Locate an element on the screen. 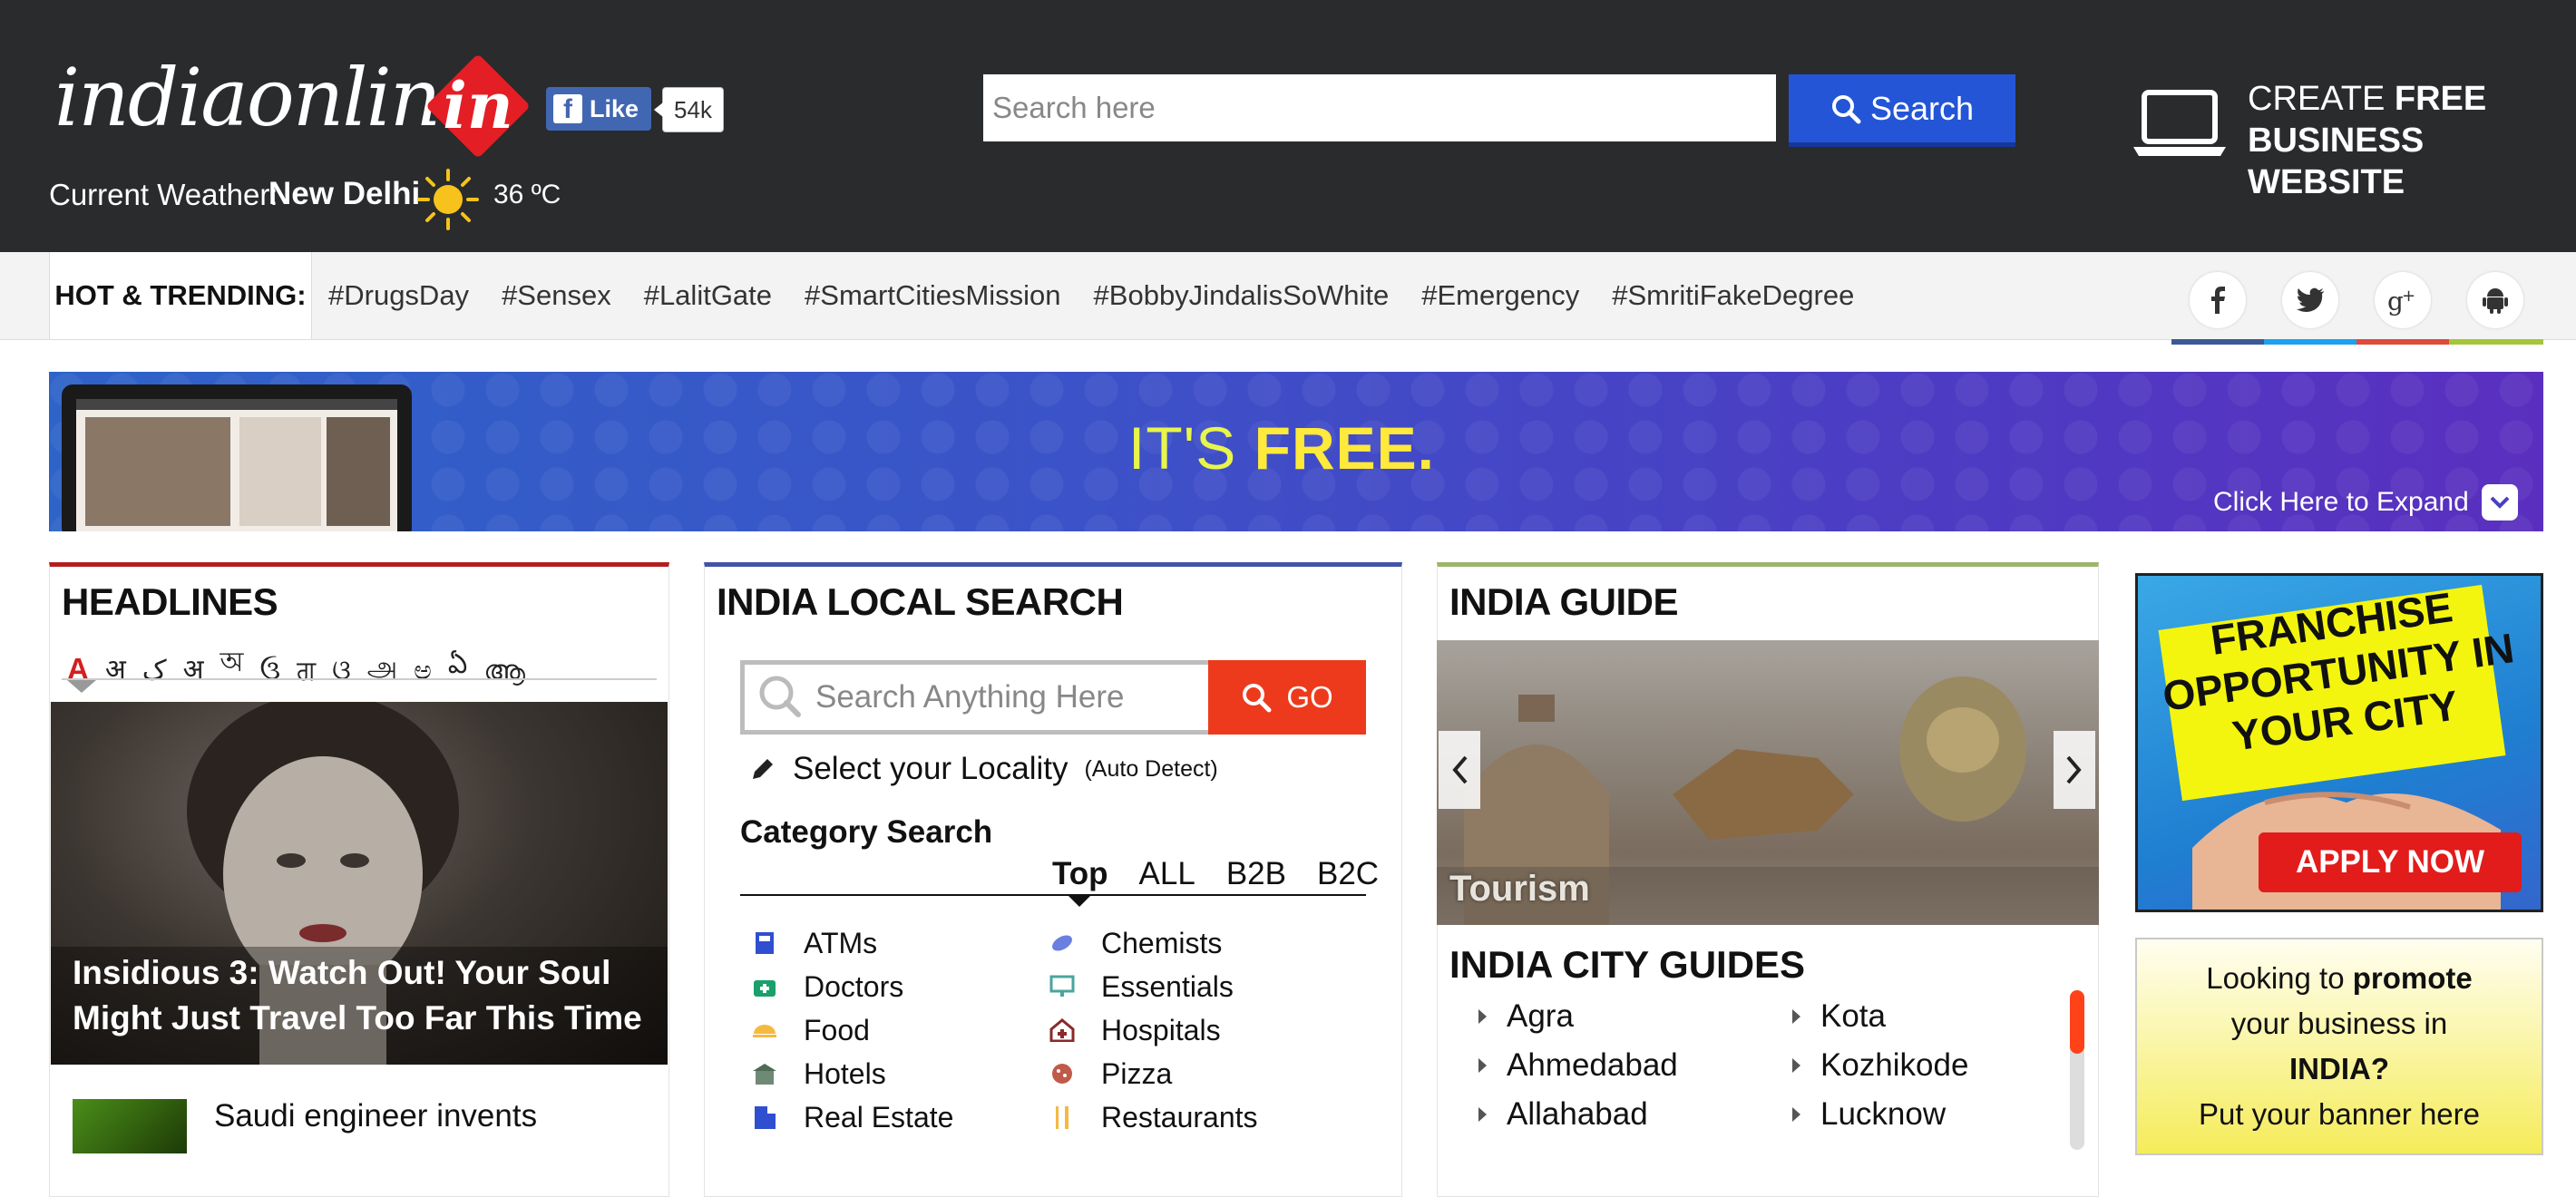  twitter-icon is located at coordinates (2310, 299).